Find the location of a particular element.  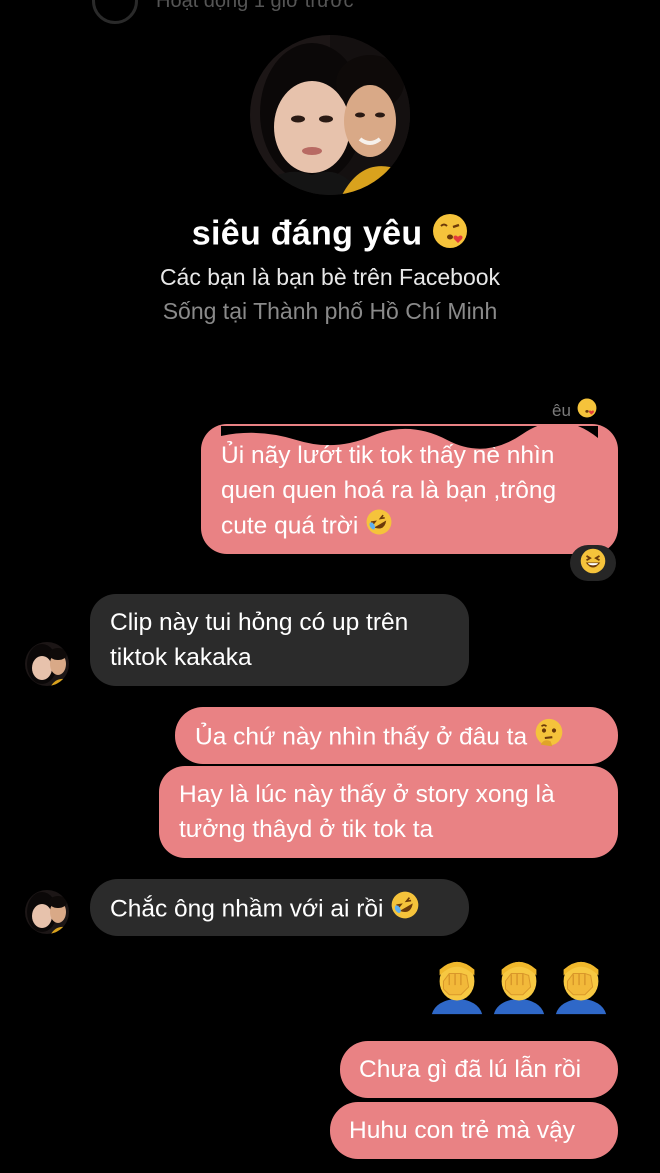

outgoing-message: Chưa gì đã lú lẫn rồi is located at coordinates (479, 1069).